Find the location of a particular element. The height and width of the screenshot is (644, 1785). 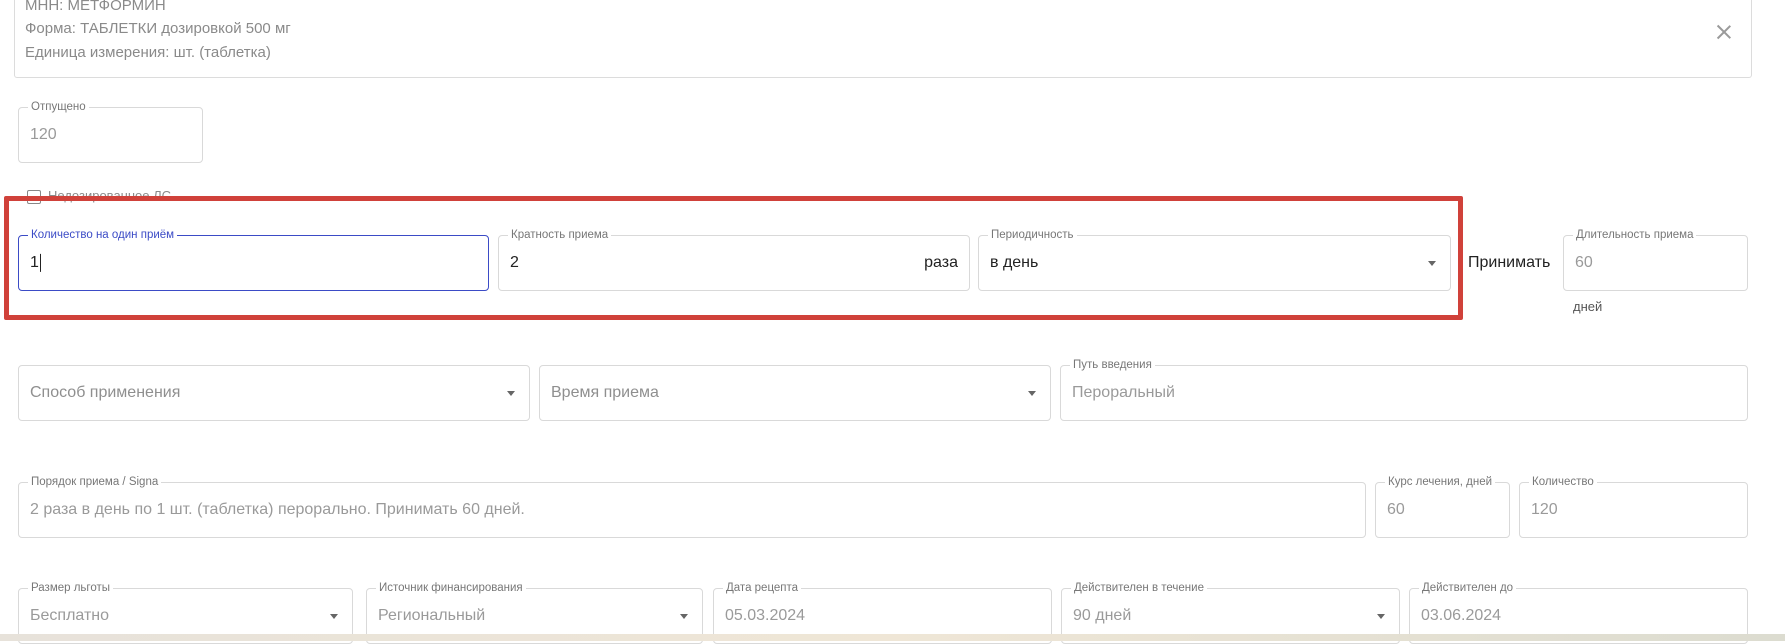

dispensed-field: Отпущено 120 is located at coordinates (110, 131).